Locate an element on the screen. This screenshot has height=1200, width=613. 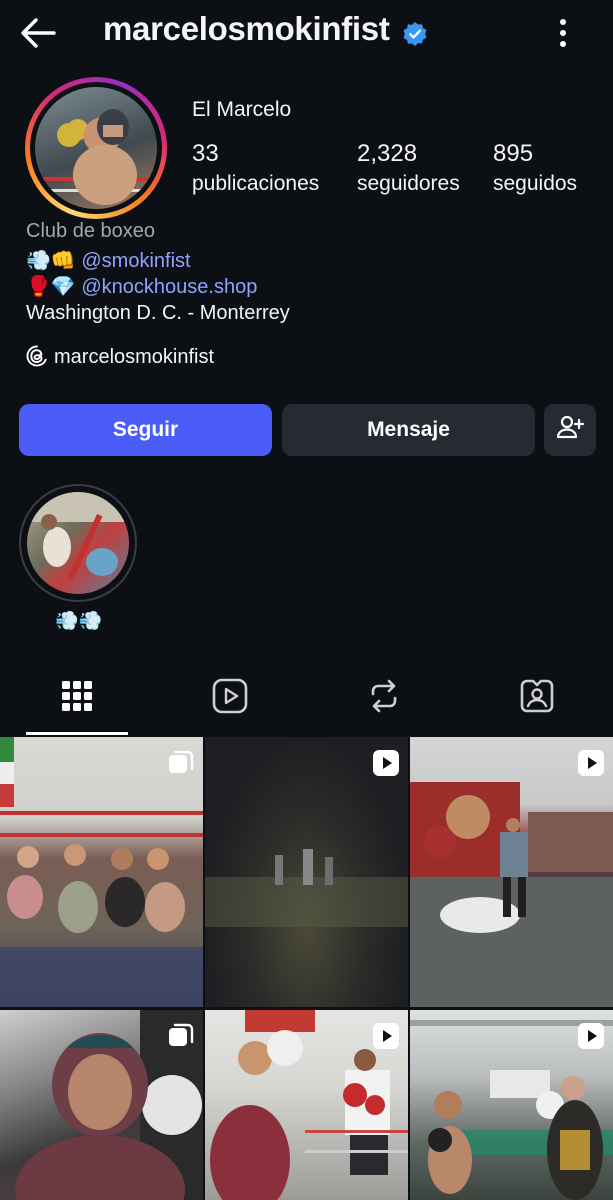
bio-line-2: 🥊💎 @knockhouse.shop is located at coordinates (141, 287).